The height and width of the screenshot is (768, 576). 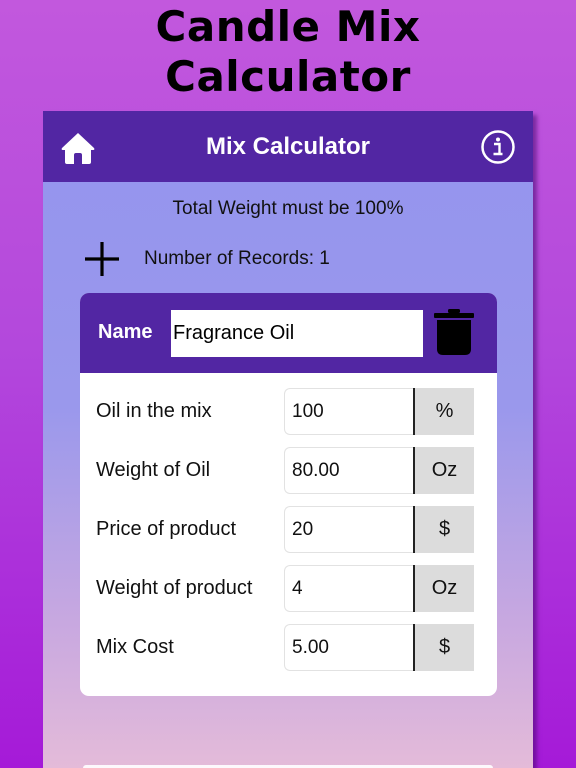 I want to click on record-count: Number of Records: 1, so click(x=237, y=258).